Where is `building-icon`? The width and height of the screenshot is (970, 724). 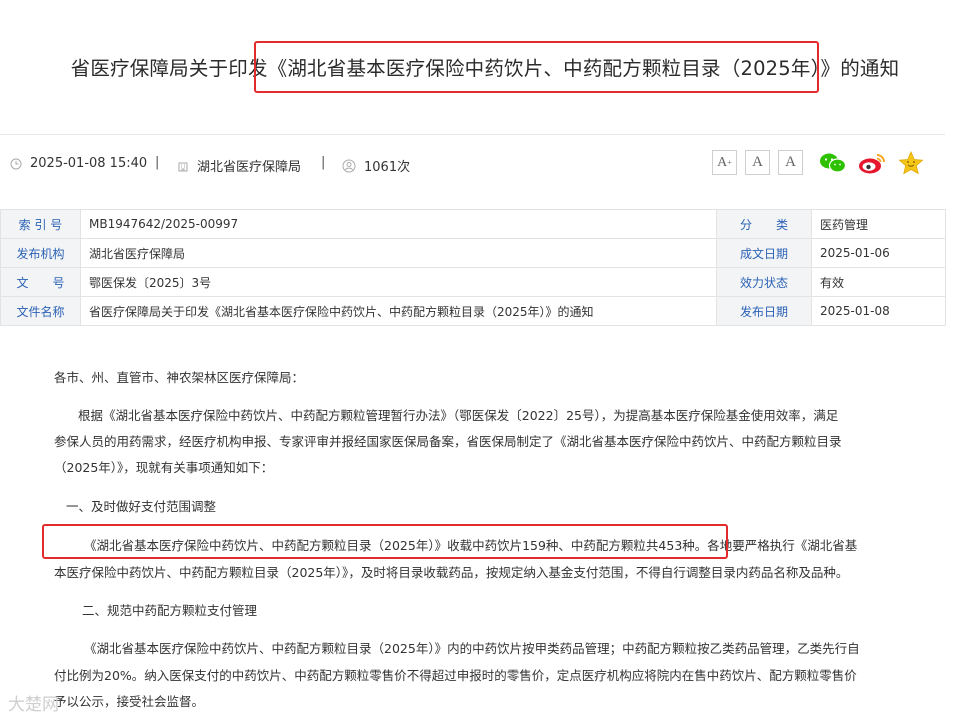
building-icon is located at coordinates (183, 166).